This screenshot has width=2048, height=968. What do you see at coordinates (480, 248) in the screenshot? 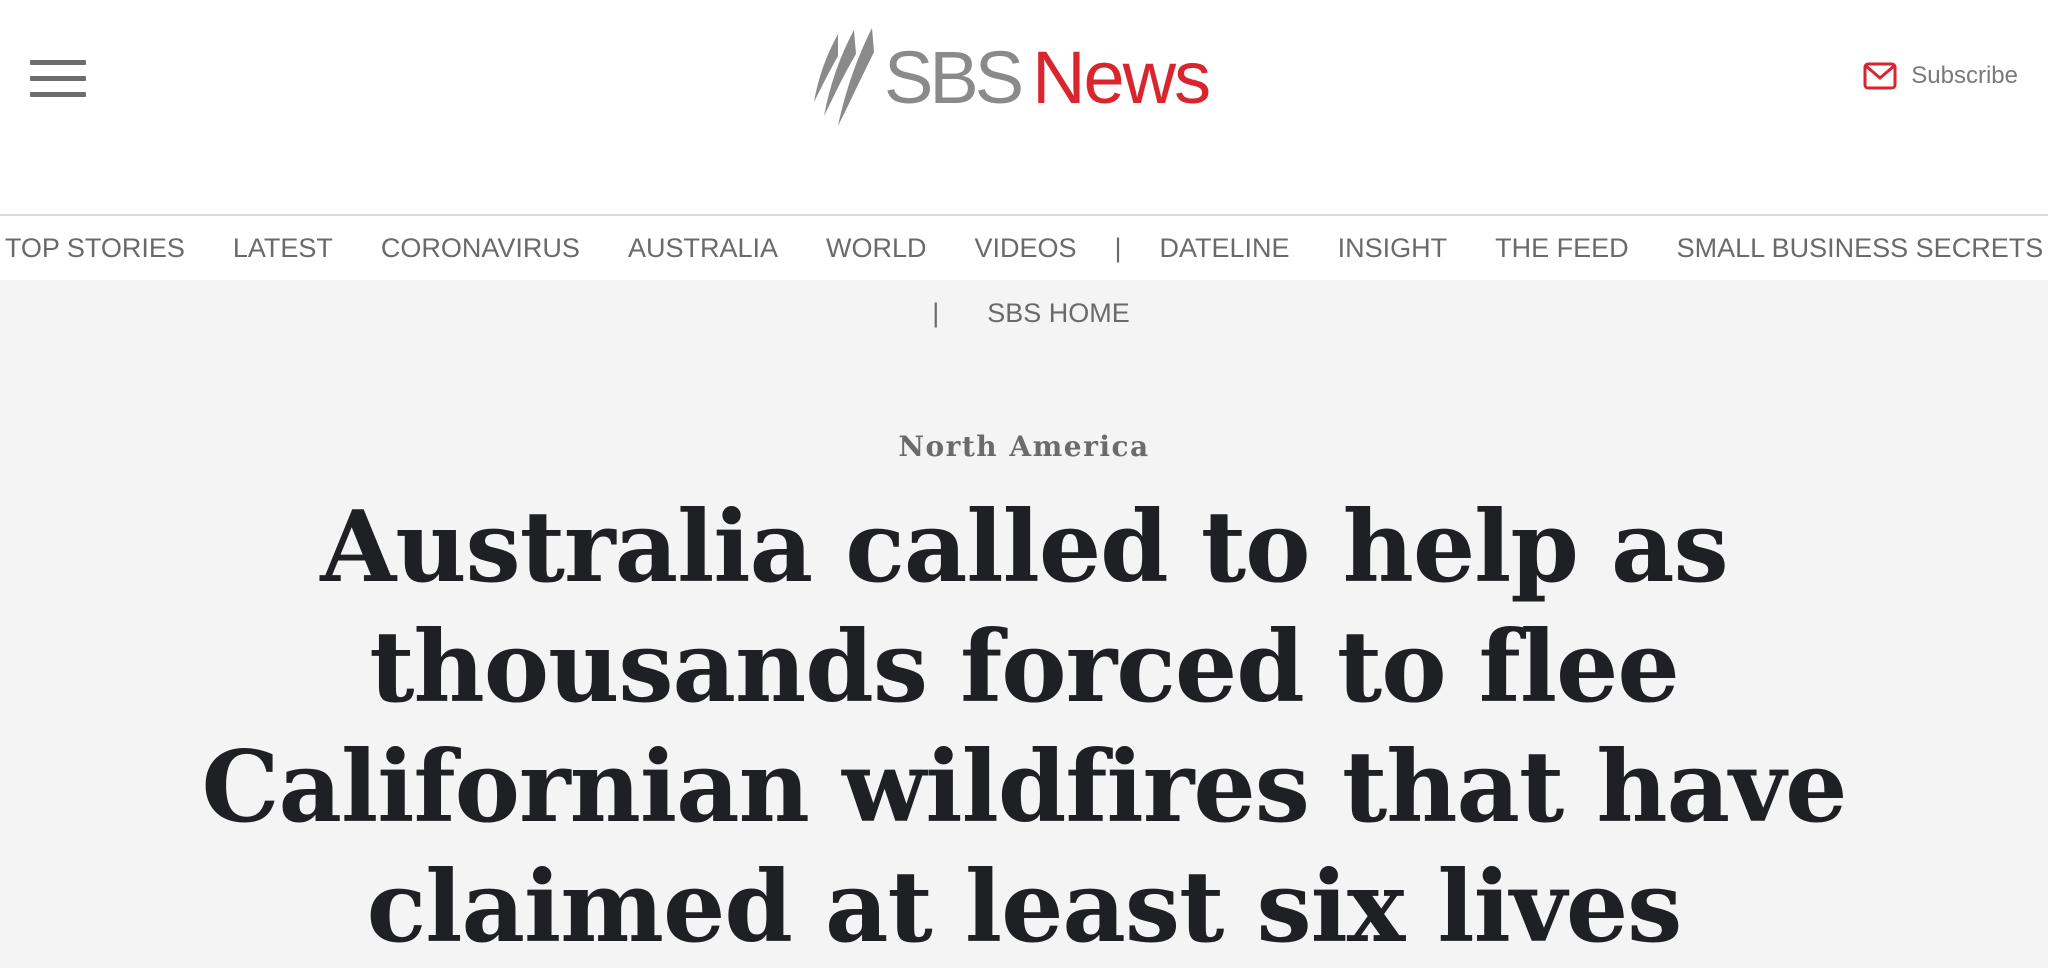
I see `nav-item-coronavirus: CORONAVIRUS` at bounding box center [480, 248].